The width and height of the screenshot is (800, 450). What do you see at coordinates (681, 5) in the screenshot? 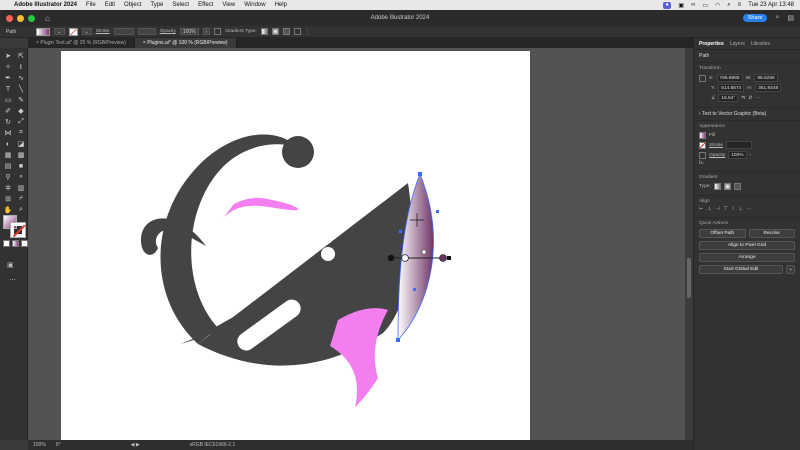
I see `status-icon: ▣` at bounding box center [681, 5].